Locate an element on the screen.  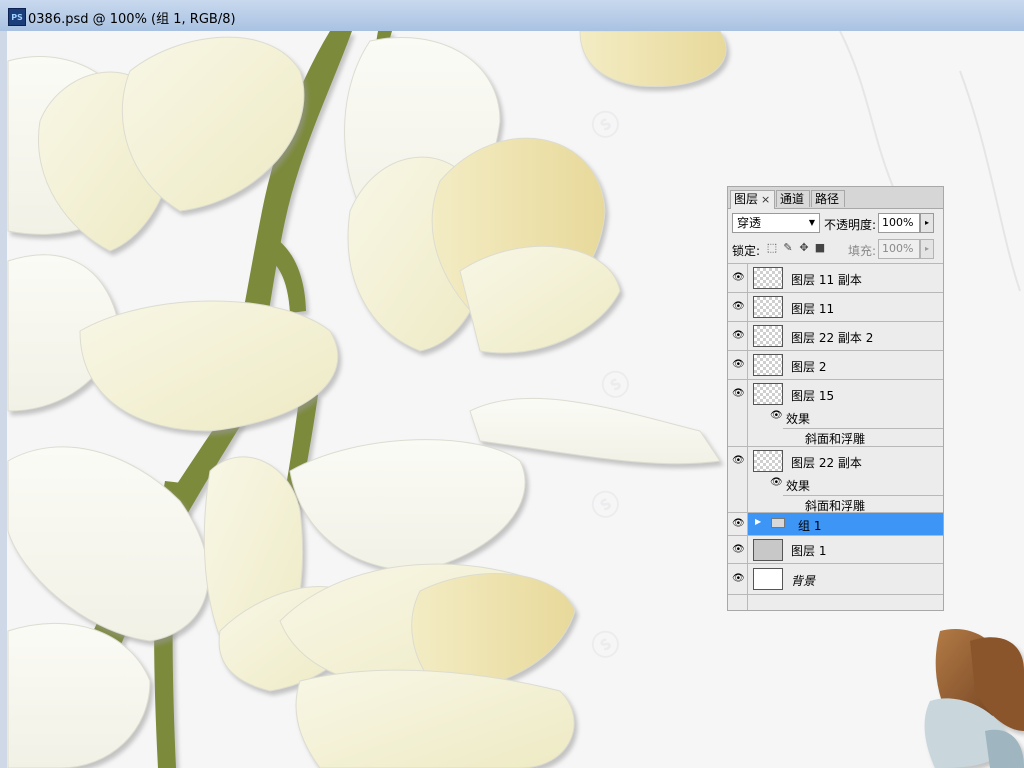
layer-name: 图层 15 is located at coordinates (813, 396).